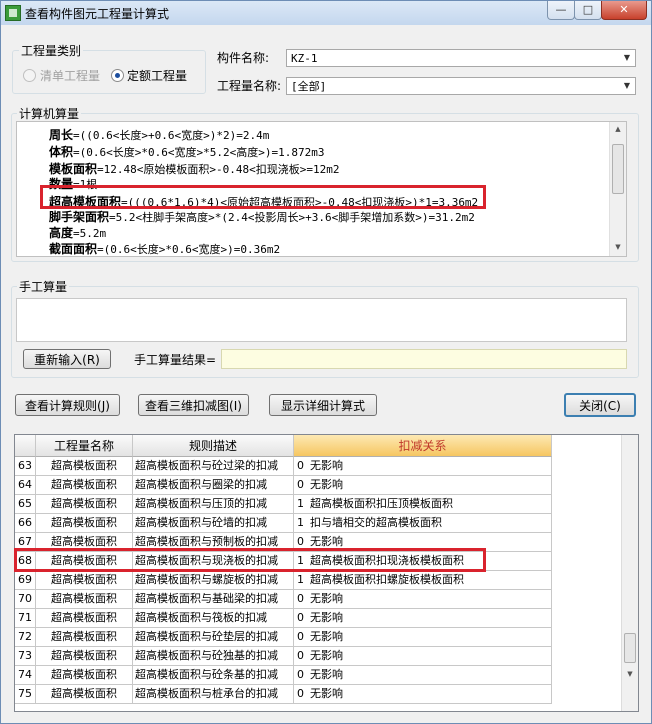 The image size is (652, 724). I want to click on cell-index: 75, so click(25, 694).